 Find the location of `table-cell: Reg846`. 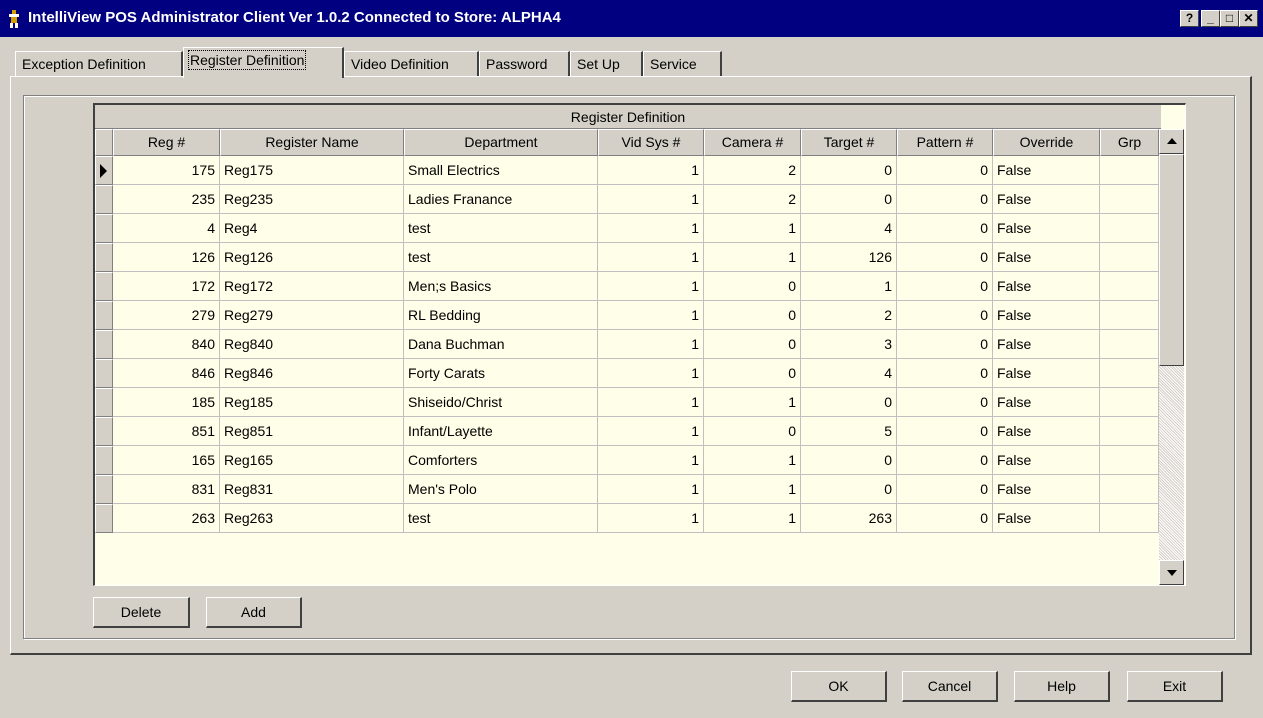

table-cell: Reg846 is located at coordinates (312, 373).